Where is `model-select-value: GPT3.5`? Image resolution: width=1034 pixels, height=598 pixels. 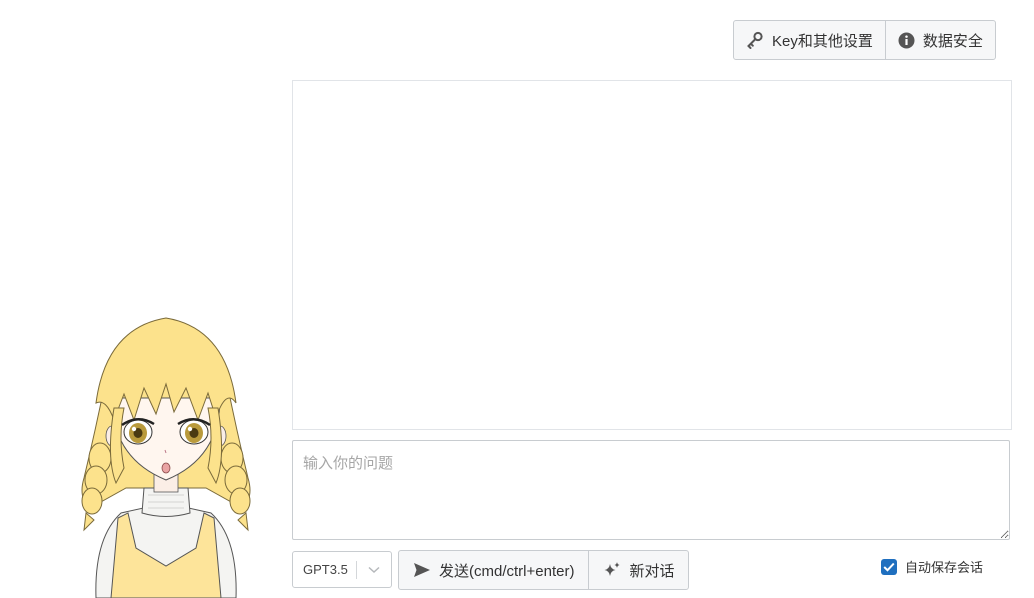 model-select-value: GPT3.5 is located at coordinates (325, 569).